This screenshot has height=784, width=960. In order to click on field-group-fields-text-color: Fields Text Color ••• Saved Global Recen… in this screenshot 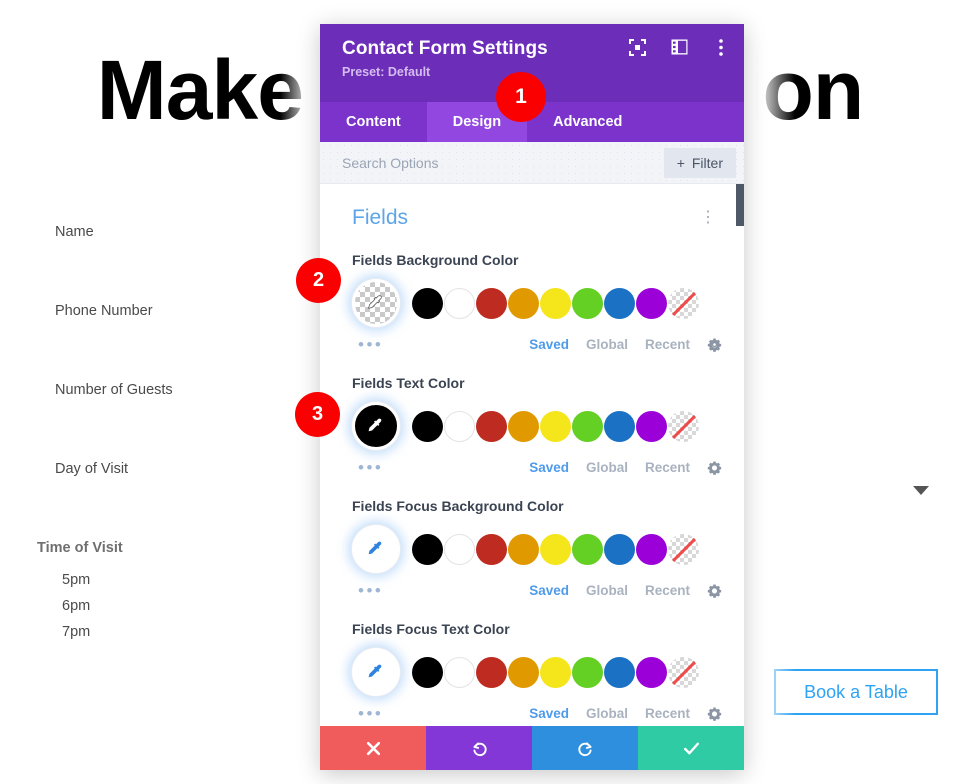, I will do `click(532, 425)`.